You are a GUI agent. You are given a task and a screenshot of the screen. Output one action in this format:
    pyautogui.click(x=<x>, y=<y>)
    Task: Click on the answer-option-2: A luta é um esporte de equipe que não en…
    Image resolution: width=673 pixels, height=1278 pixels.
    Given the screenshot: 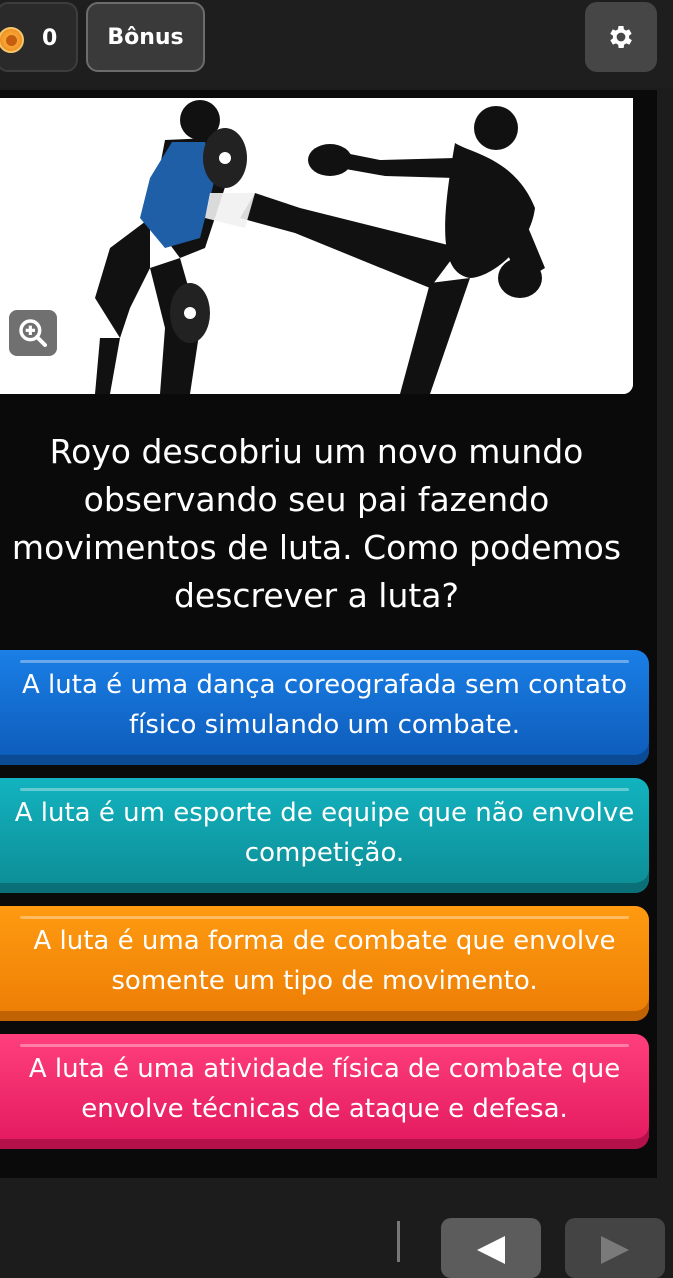 What is the action you would take?
    pyautogui.click(x=324, y=835)
    